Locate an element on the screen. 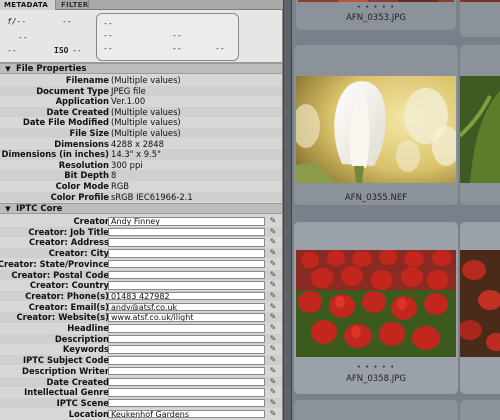  field-label: Creator: Country is located at coordinates (69, 285).